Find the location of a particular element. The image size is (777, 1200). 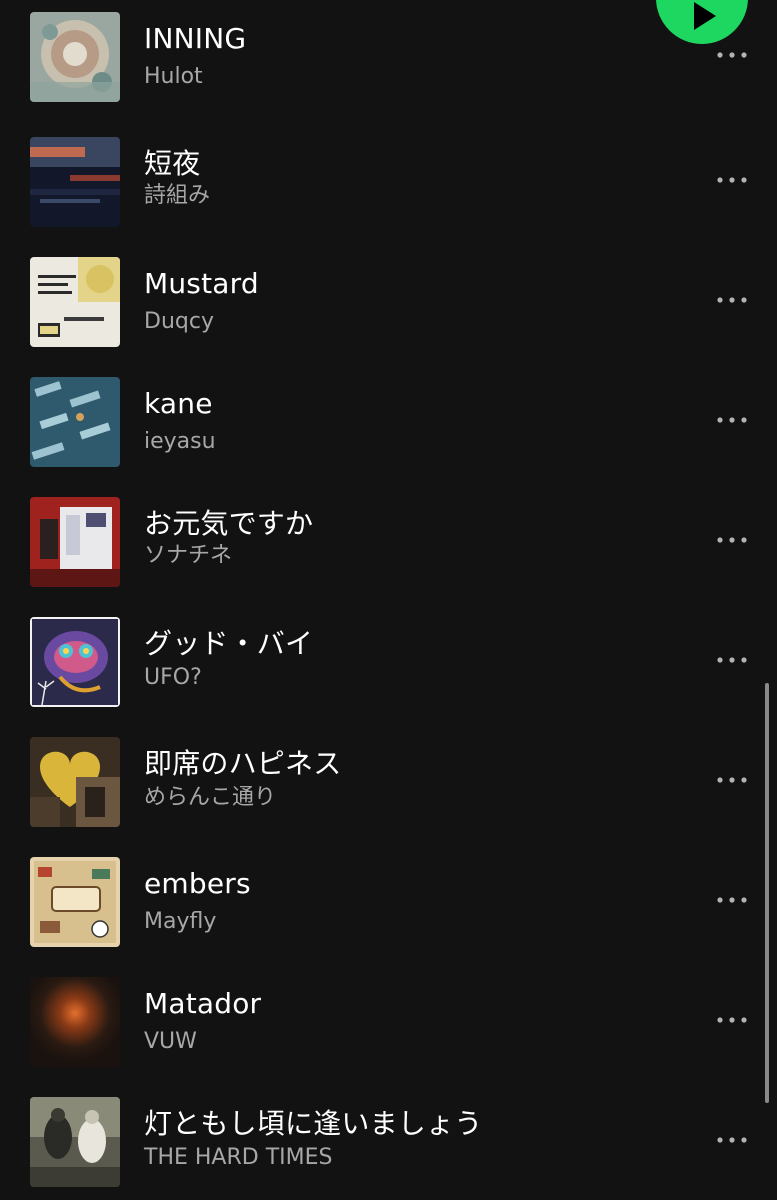

track-artist: Mayfly is located at coordinates (180, 921).